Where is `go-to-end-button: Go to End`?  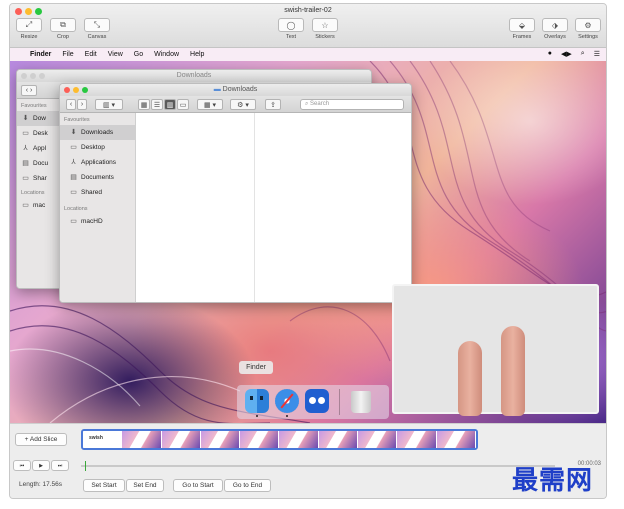 go-to-end-button: Go to End is located at coordinates (247, 485).